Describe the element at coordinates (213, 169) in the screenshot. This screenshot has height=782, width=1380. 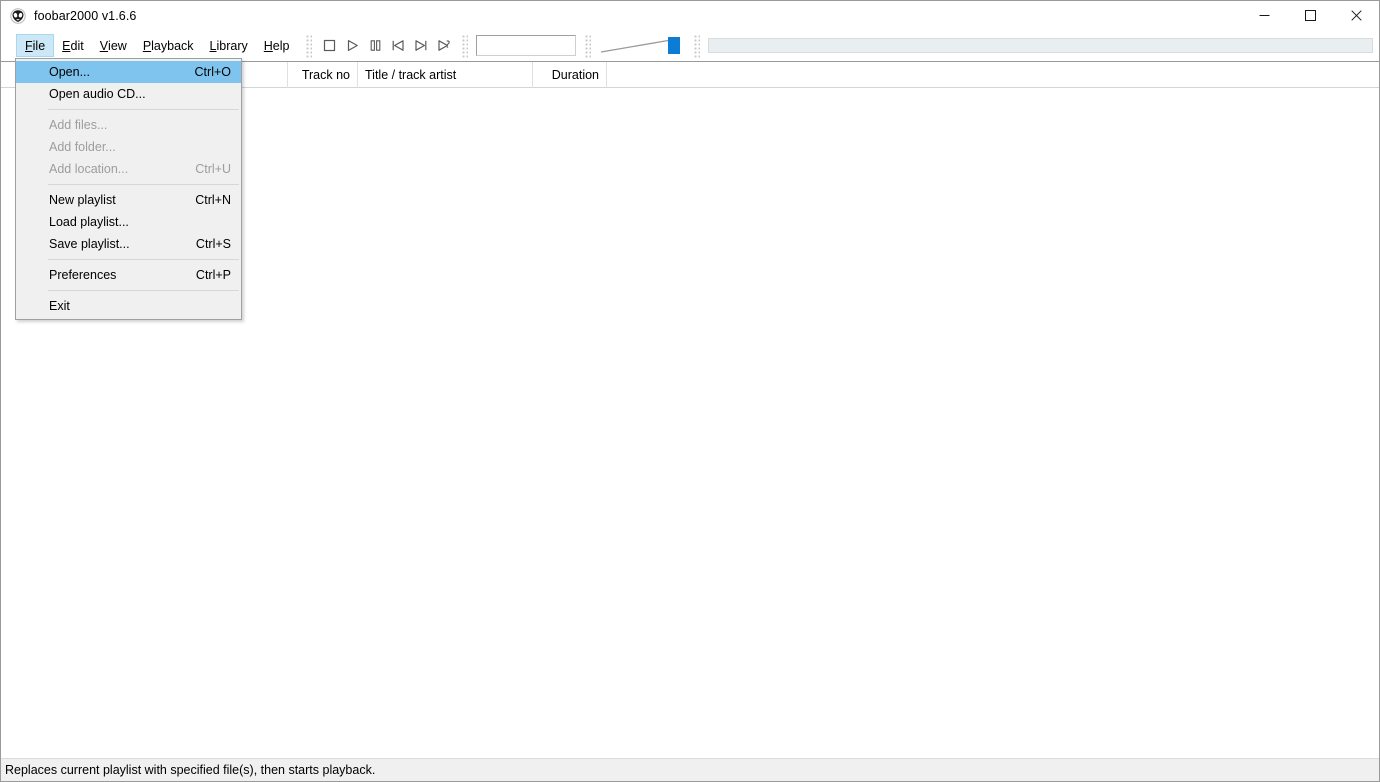
I see `menu-add-location-accel: Ctrl+U` at that location.